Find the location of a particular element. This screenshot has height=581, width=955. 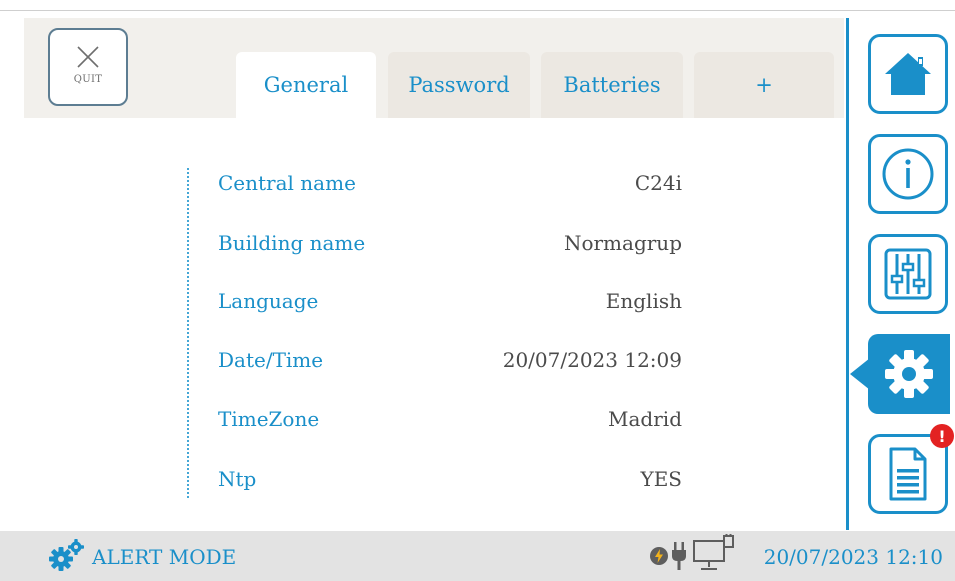

battery-charge-icon is located at coordinates (659, 556).